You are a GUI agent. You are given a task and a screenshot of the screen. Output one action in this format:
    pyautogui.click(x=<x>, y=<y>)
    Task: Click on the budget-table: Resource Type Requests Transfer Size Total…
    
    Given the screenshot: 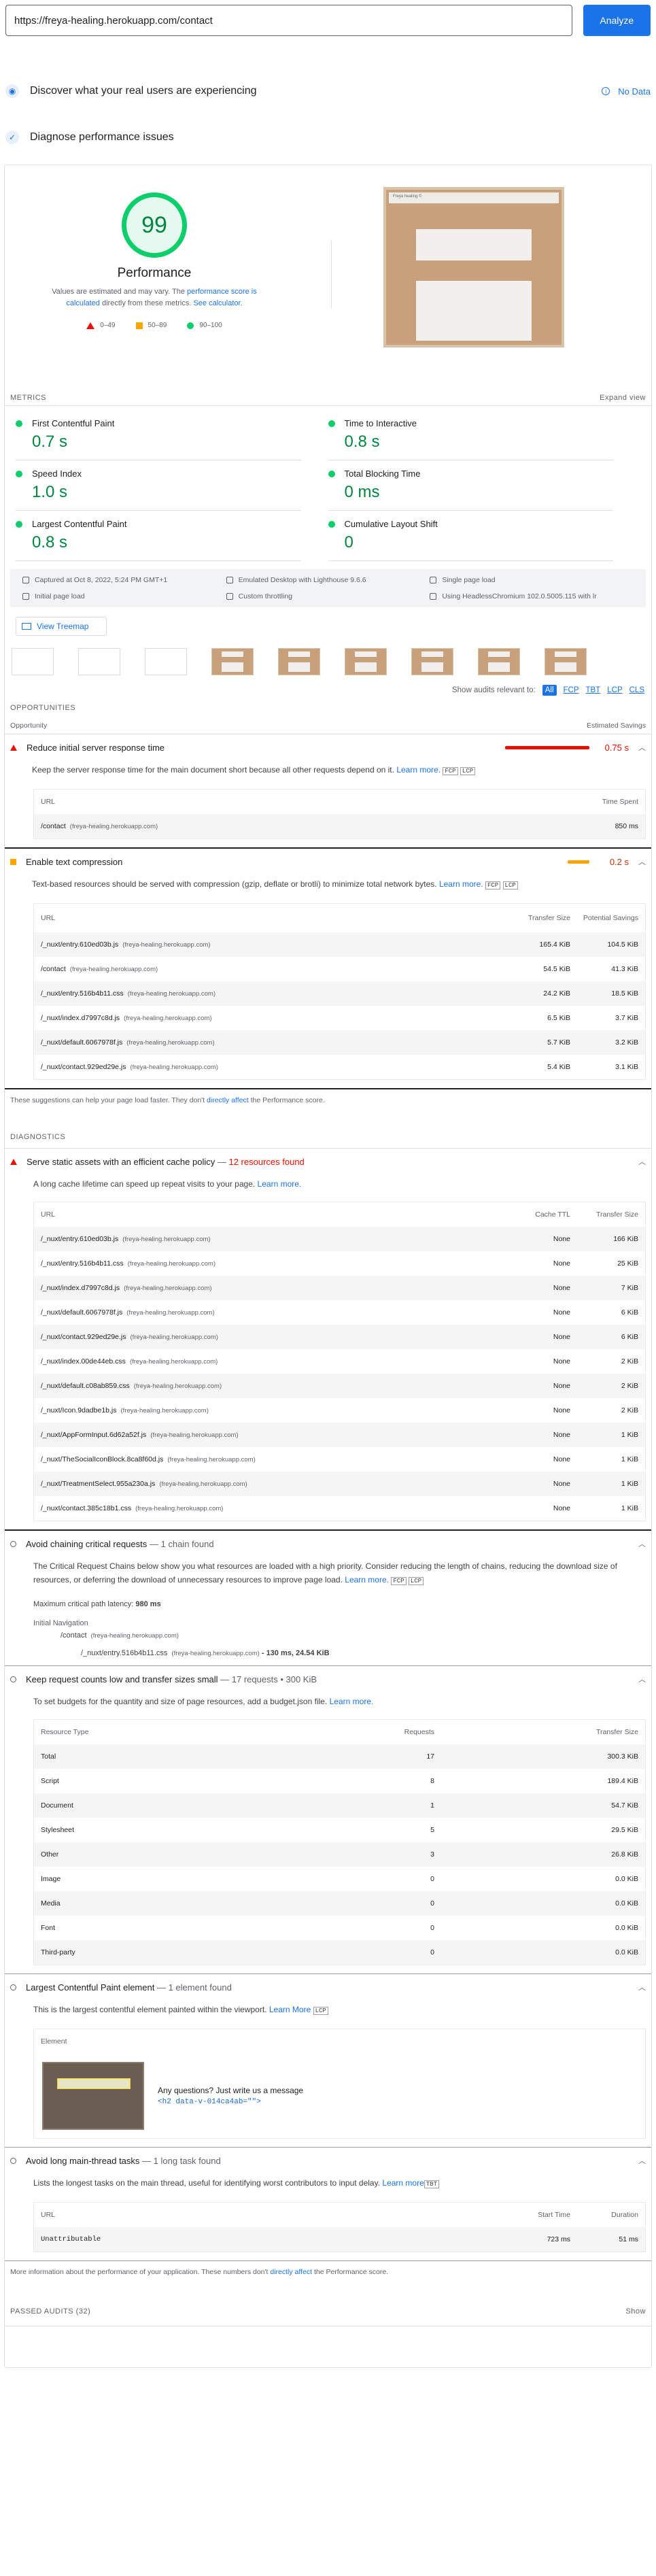 What is the action you would take?
    pyautogui.click(x=339, y=1842)
    